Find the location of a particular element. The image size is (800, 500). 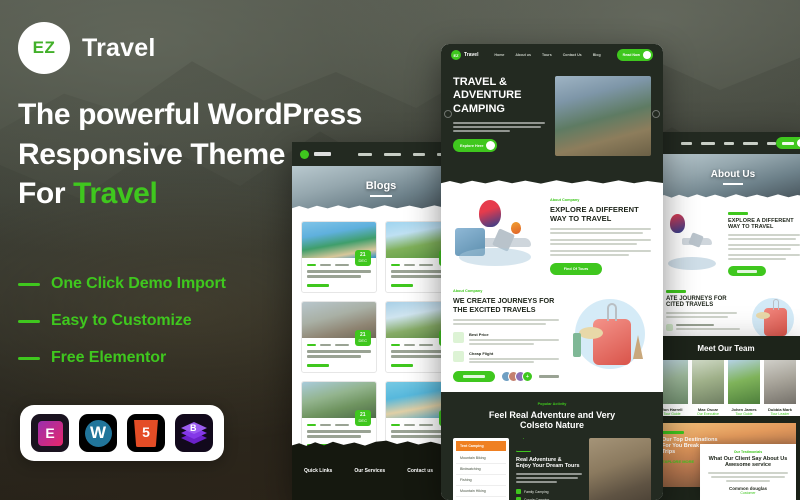

elementor-icon: E is located at coordinates (50, 433).